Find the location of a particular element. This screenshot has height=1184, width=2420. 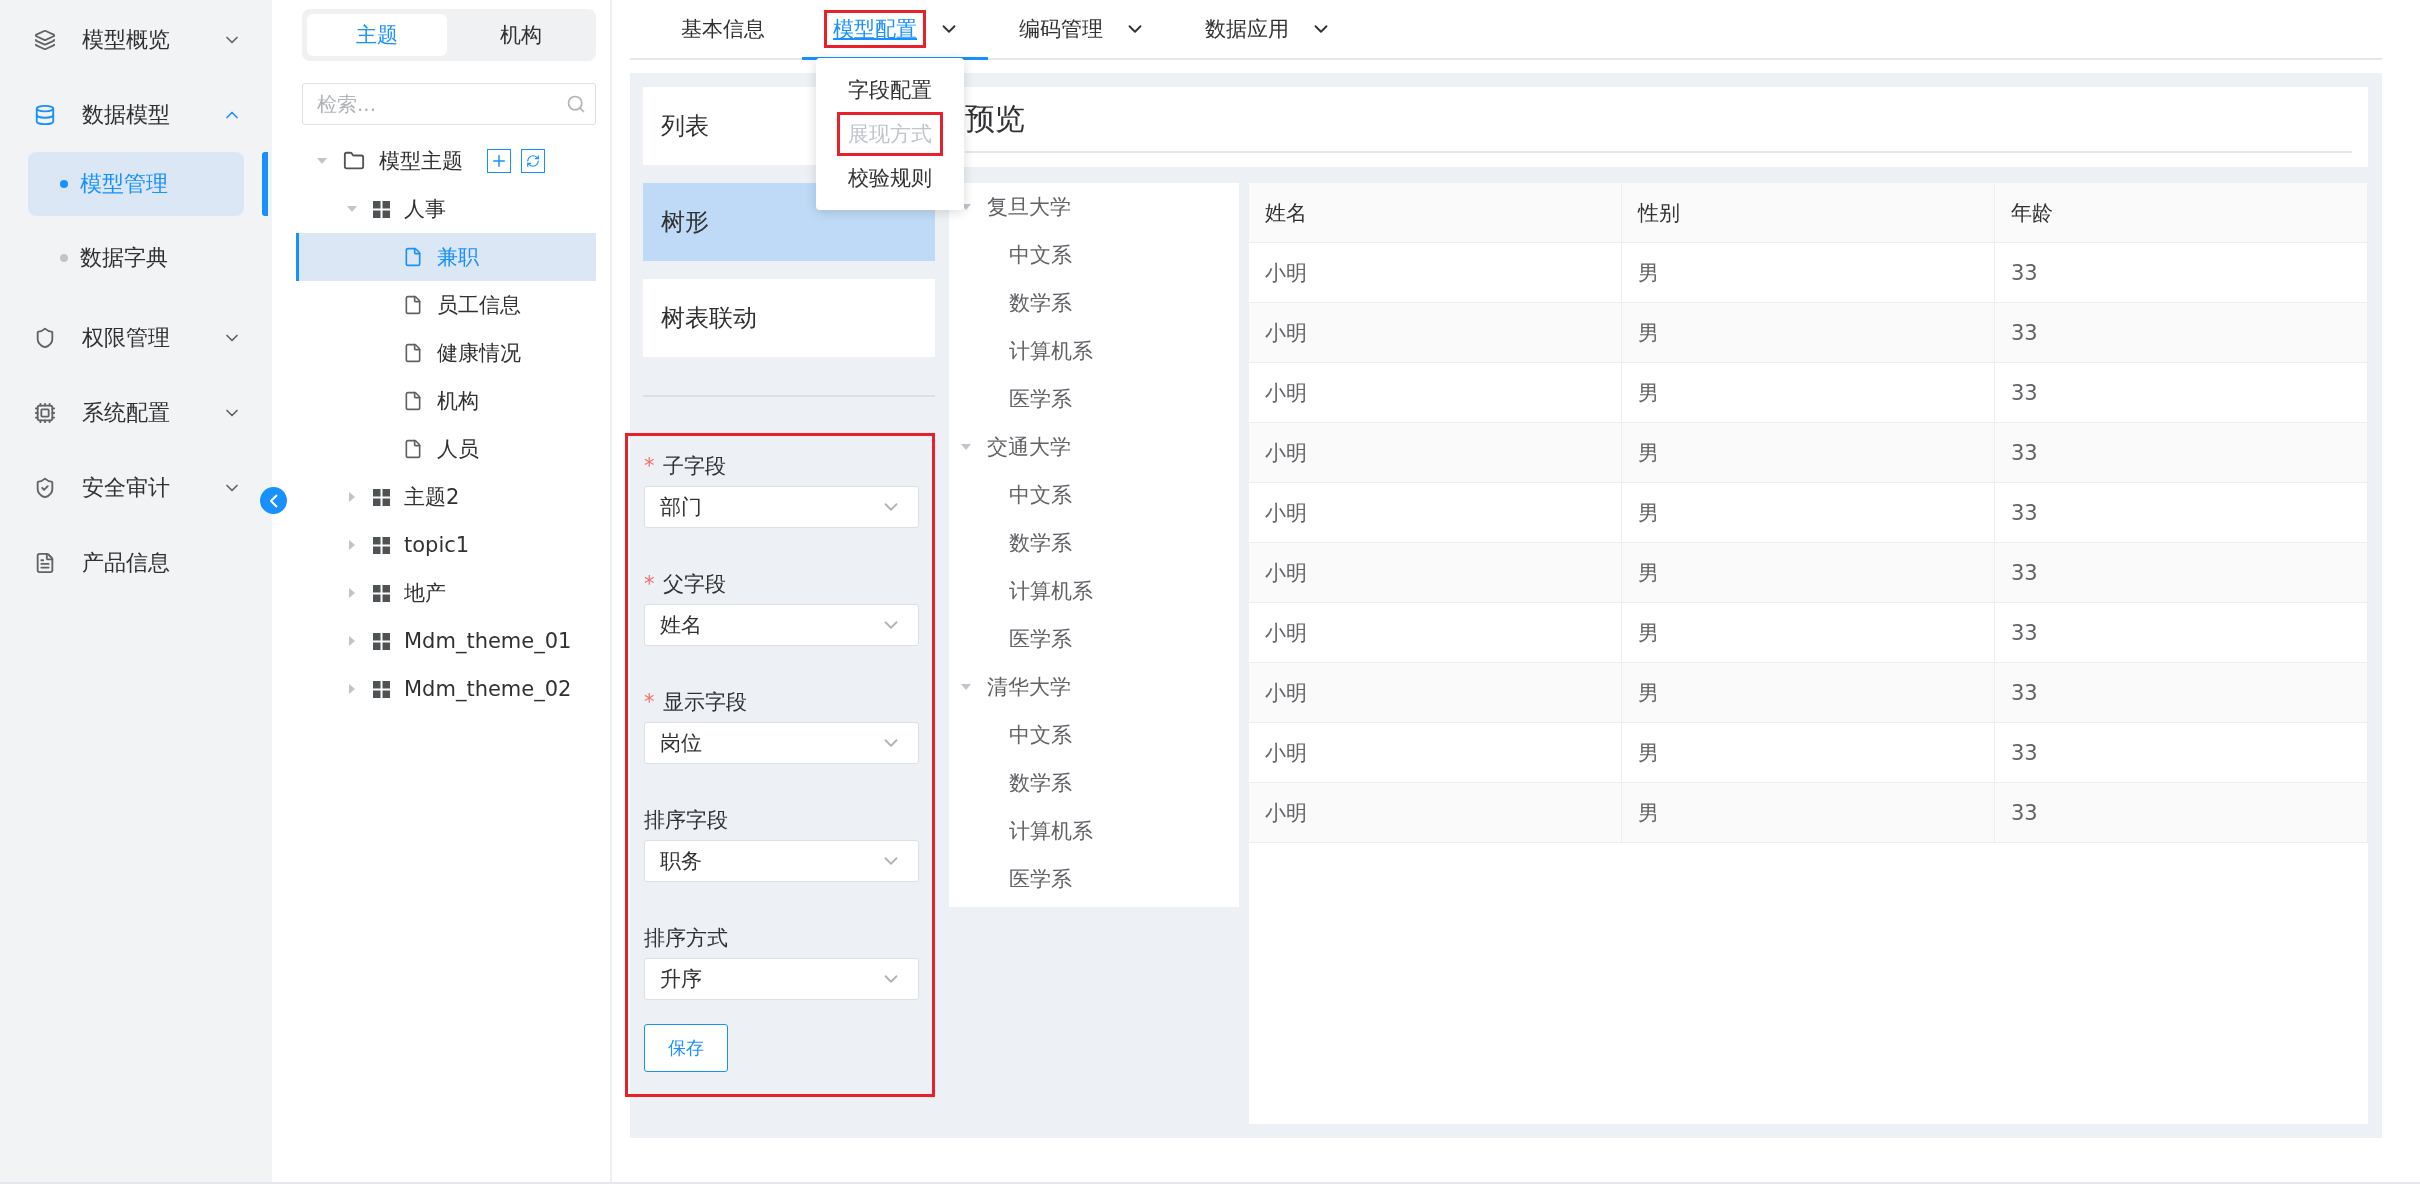

select-field: 部门 is located at coordinates (781, 507).